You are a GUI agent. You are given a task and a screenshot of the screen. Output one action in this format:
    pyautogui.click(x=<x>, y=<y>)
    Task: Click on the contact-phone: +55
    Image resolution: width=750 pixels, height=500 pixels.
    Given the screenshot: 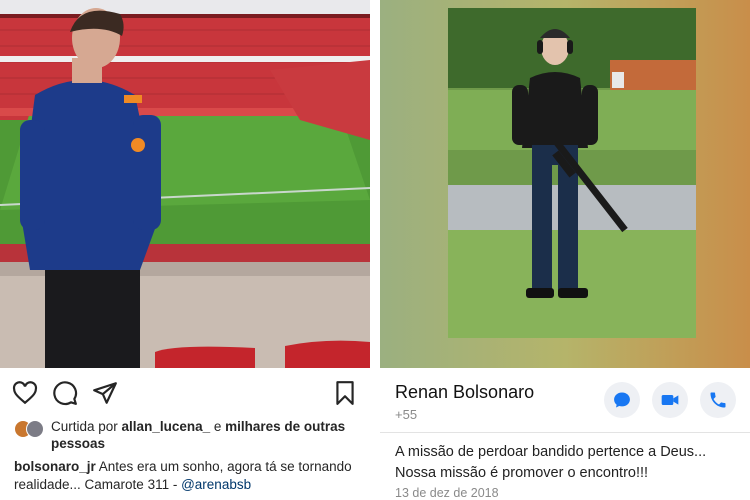 What is the action you would take?
    pyautogui.click(x=406, y=414)
    